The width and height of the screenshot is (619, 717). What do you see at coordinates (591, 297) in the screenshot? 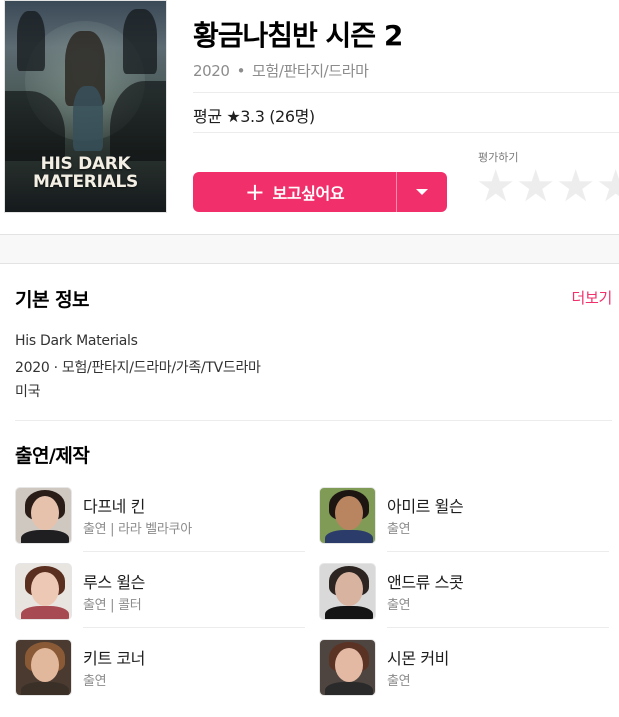
I see `more-link: 더보기` at bounding box center [591, 297].